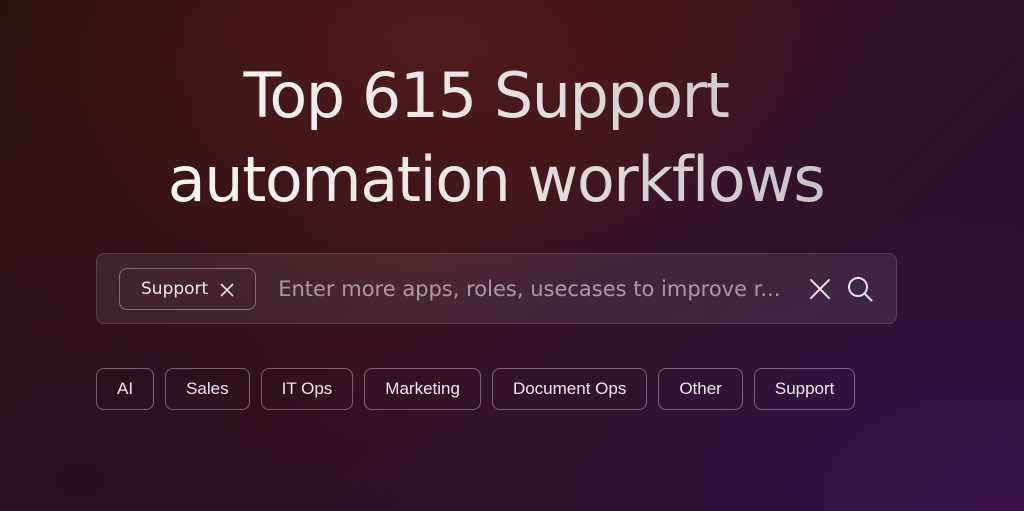  I want to click on clear-search-button, so click(820, 289).